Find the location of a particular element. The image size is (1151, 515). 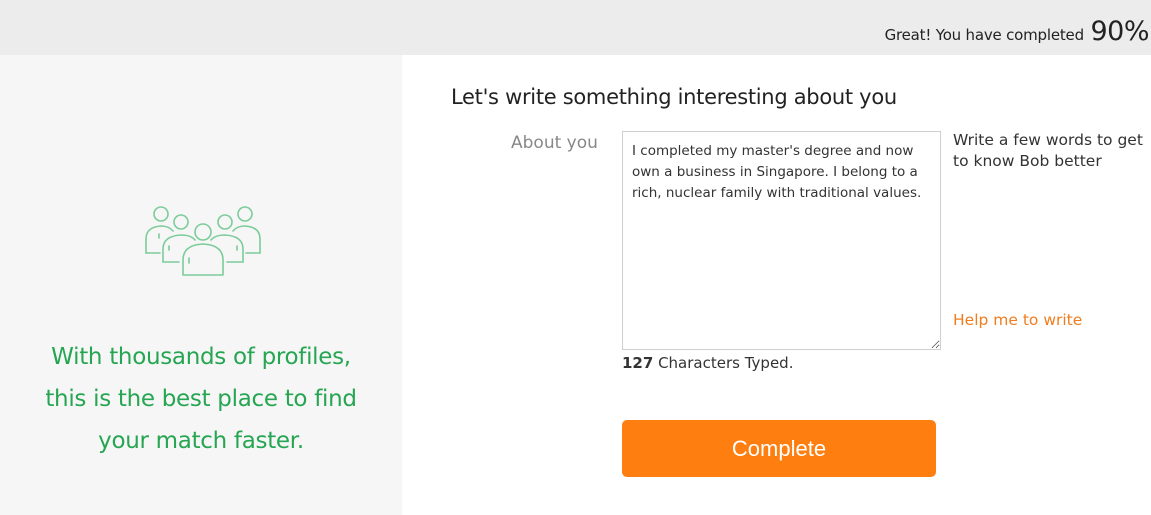

character-count-value: 127 is located at coordinates (638, 363).